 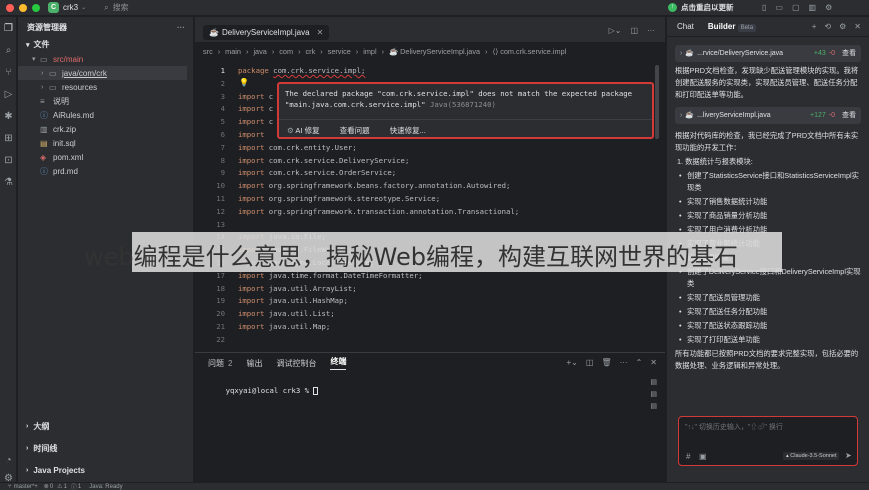 I want to click on changed-file-card: › ☕ ...rvice/DeliveryService.java +43 -0 查看, so click(x=768, y=53).